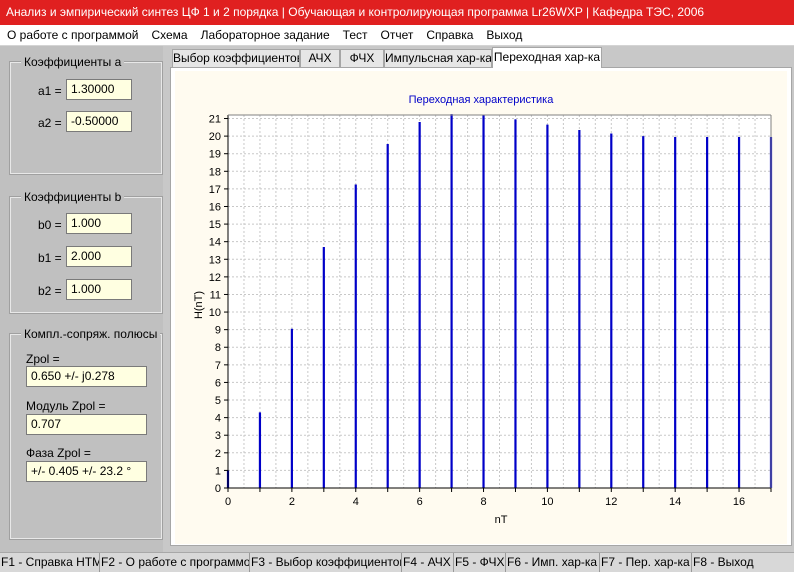 The height and width of the screenshot is (572, 794). I want to click on status-f1-help: F1 - Справка HTML, so click(50, 562).